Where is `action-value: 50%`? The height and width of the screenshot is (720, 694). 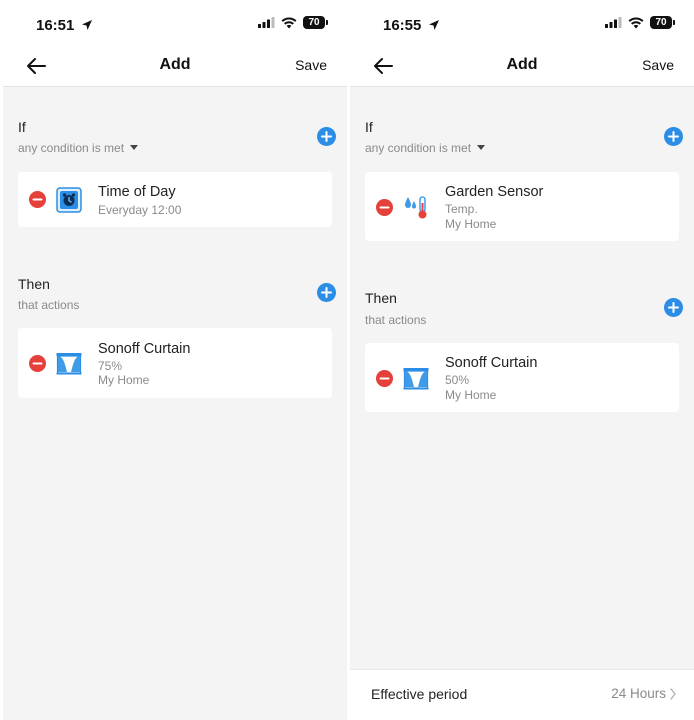 action-value: 50% is located at coordinates (457, 380).